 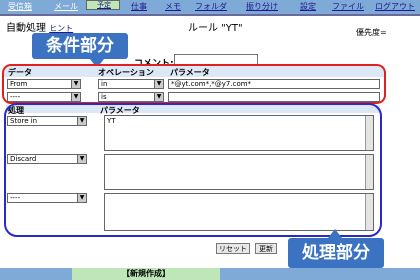 I want to click on tab-mail: メール, so click(x=66, y=7).